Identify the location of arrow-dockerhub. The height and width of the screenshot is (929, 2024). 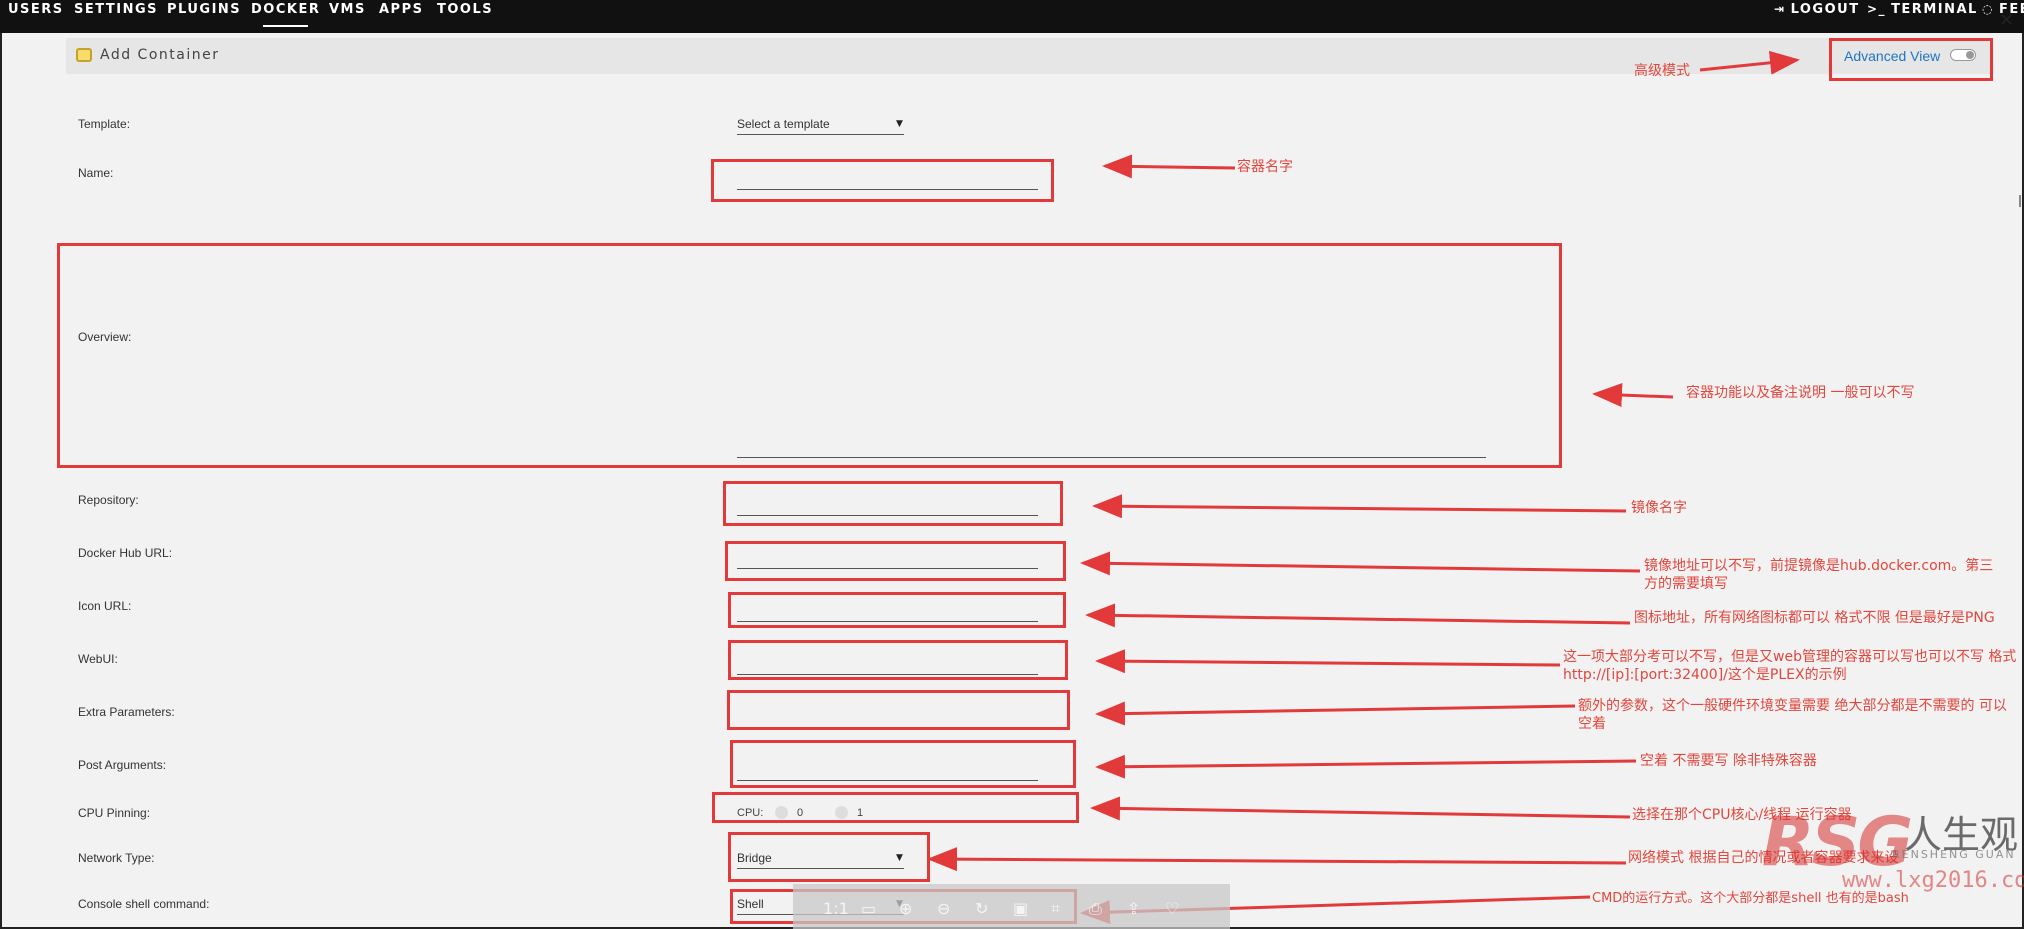
(1360, 563).